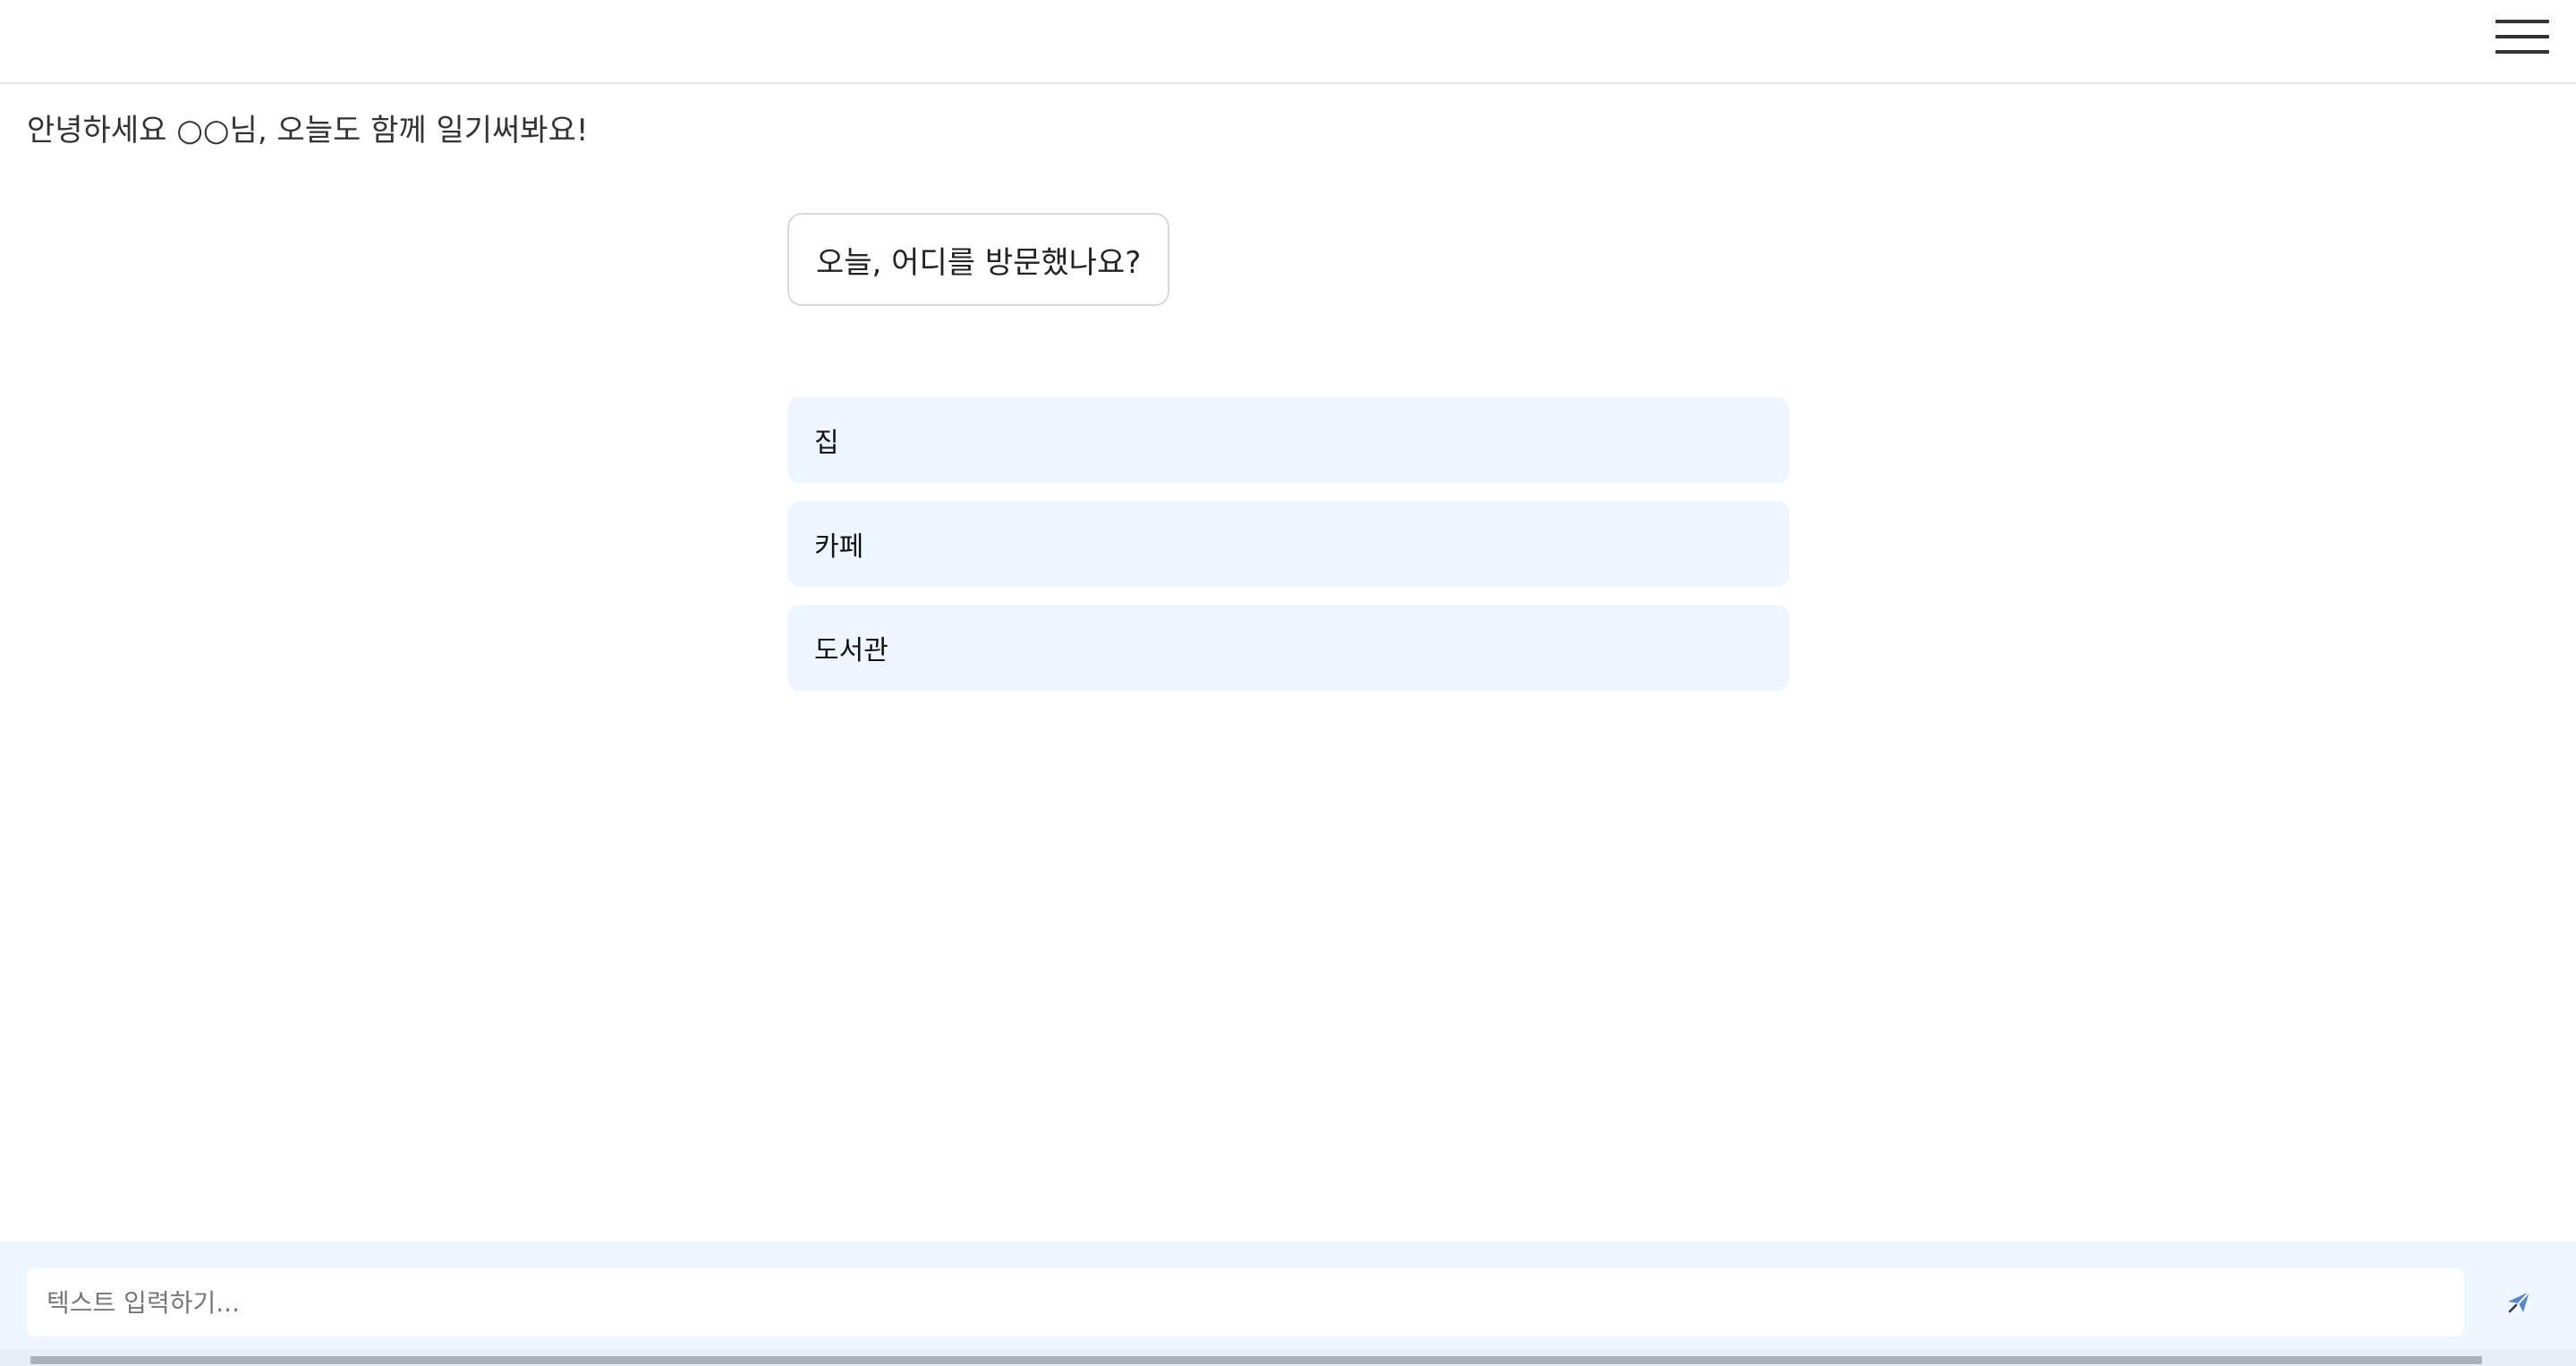 The image size is (2576, 1366). Describe the element at coordinates (2522, 52) in the screenshot. I see `menu-bar-bottom` at that location.